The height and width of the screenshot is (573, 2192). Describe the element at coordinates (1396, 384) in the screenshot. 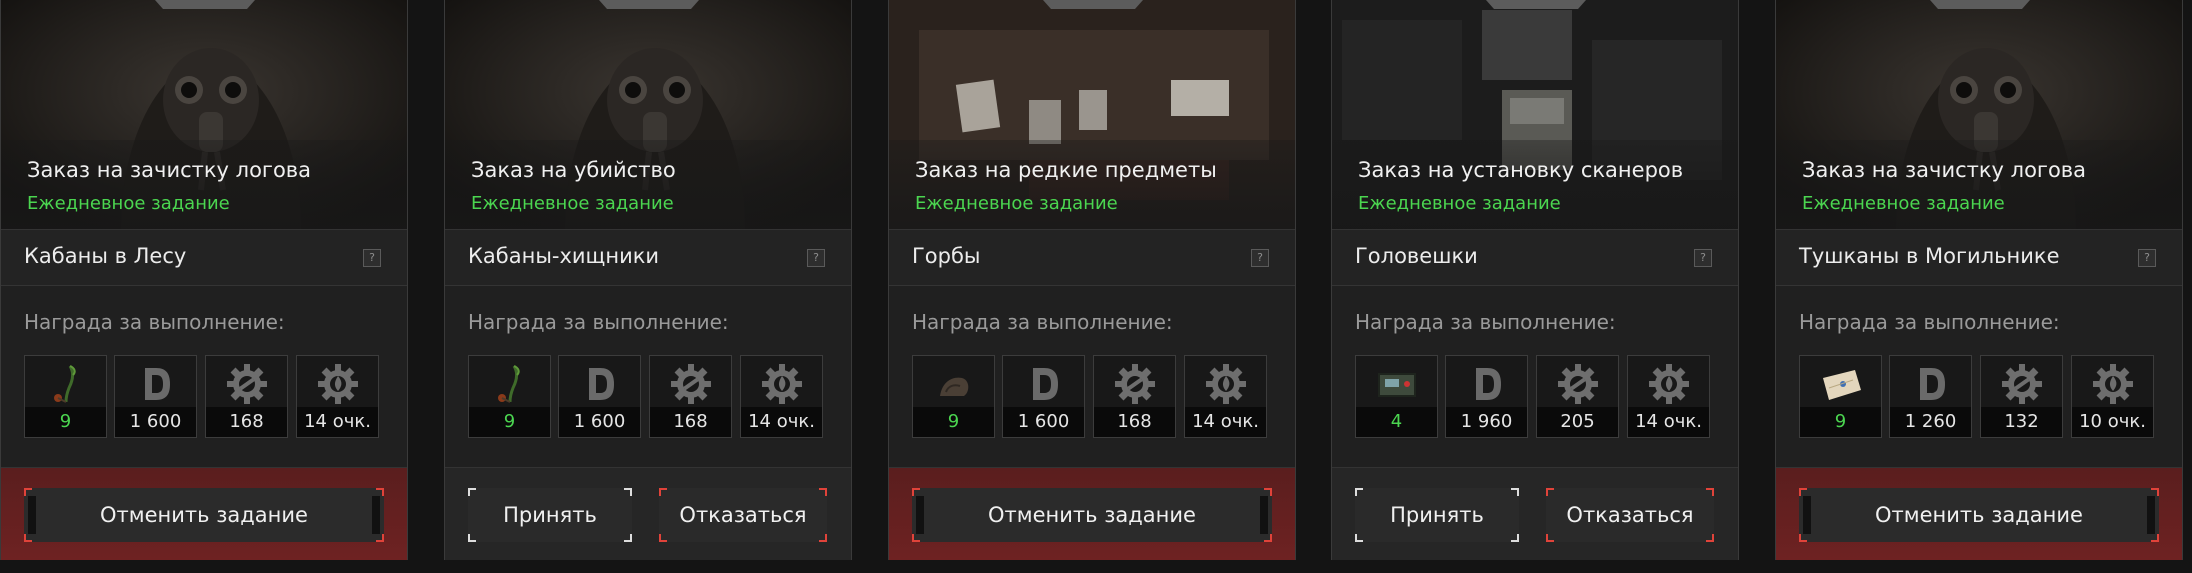

I see `scanner-icon` at that location.